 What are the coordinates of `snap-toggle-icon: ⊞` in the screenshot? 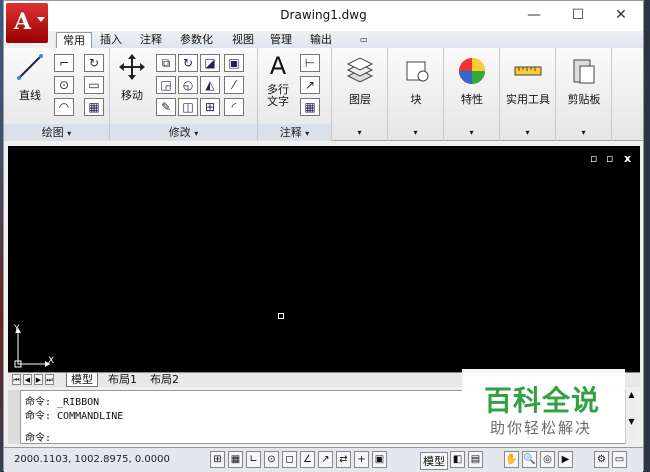 It's located at (217, 459).